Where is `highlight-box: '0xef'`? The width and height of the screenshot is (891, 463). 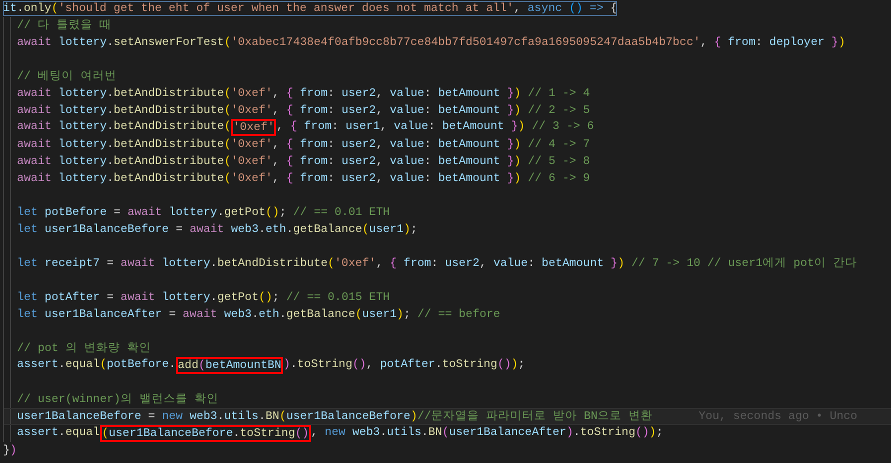
highlight-box: '0xef' is located at coordinates (253, 127).